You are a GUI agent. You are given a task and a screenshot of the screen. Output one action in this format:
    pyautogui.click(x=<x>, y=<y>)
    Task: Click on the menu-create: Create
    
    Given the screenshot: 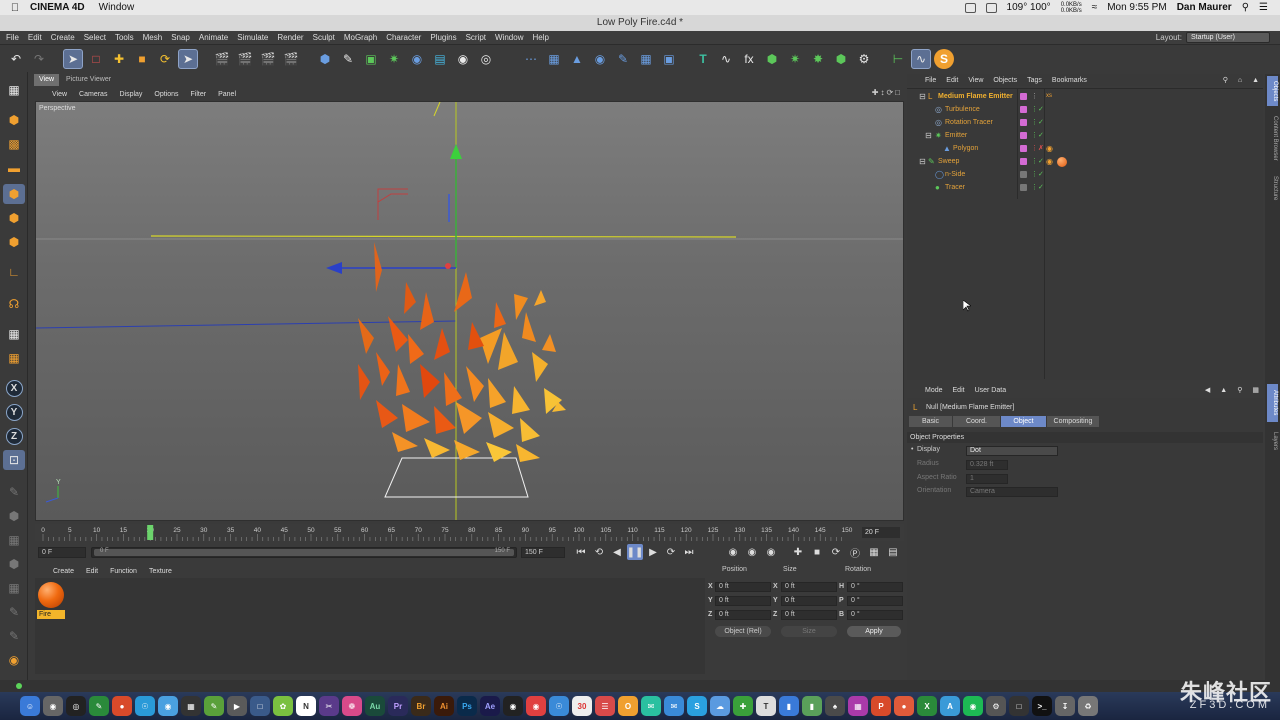 What is the action you would take?
    pyautogui.click(x=63, y=37)
    